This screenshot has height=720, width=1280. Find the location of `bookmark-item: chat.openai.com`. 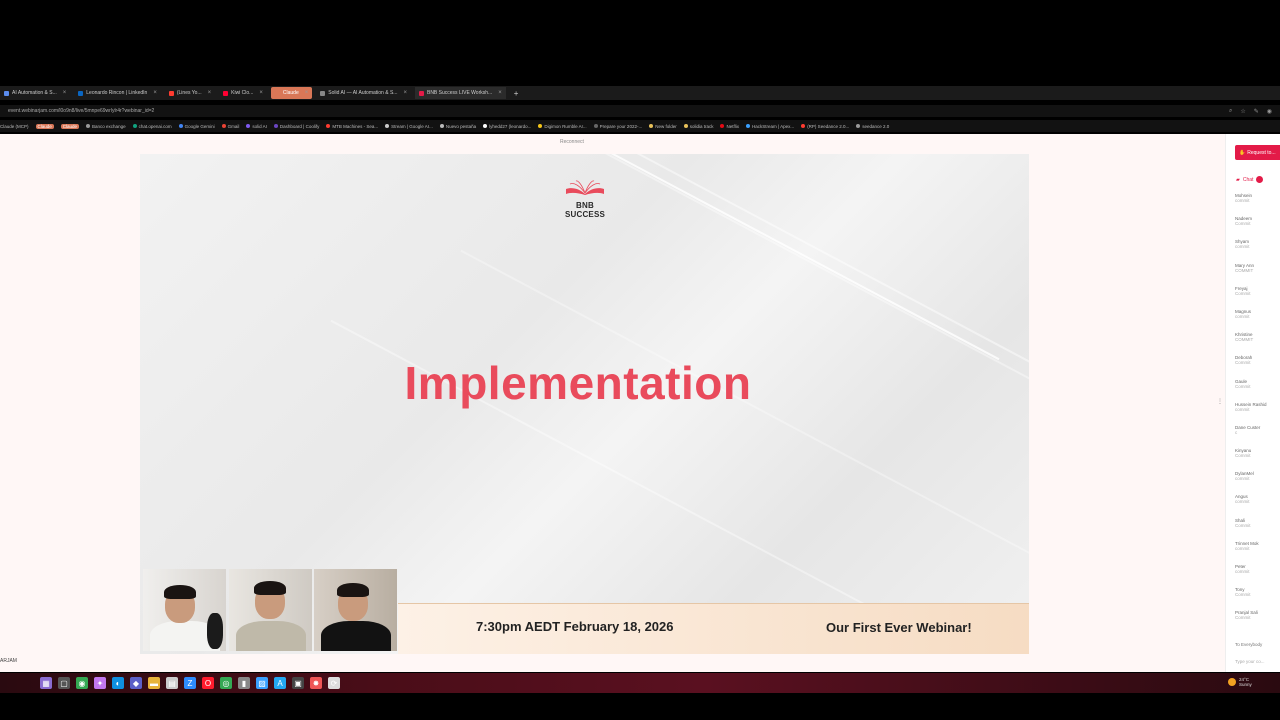

bookmark-item: chat.openai.com is located at coordinates (152, 126).